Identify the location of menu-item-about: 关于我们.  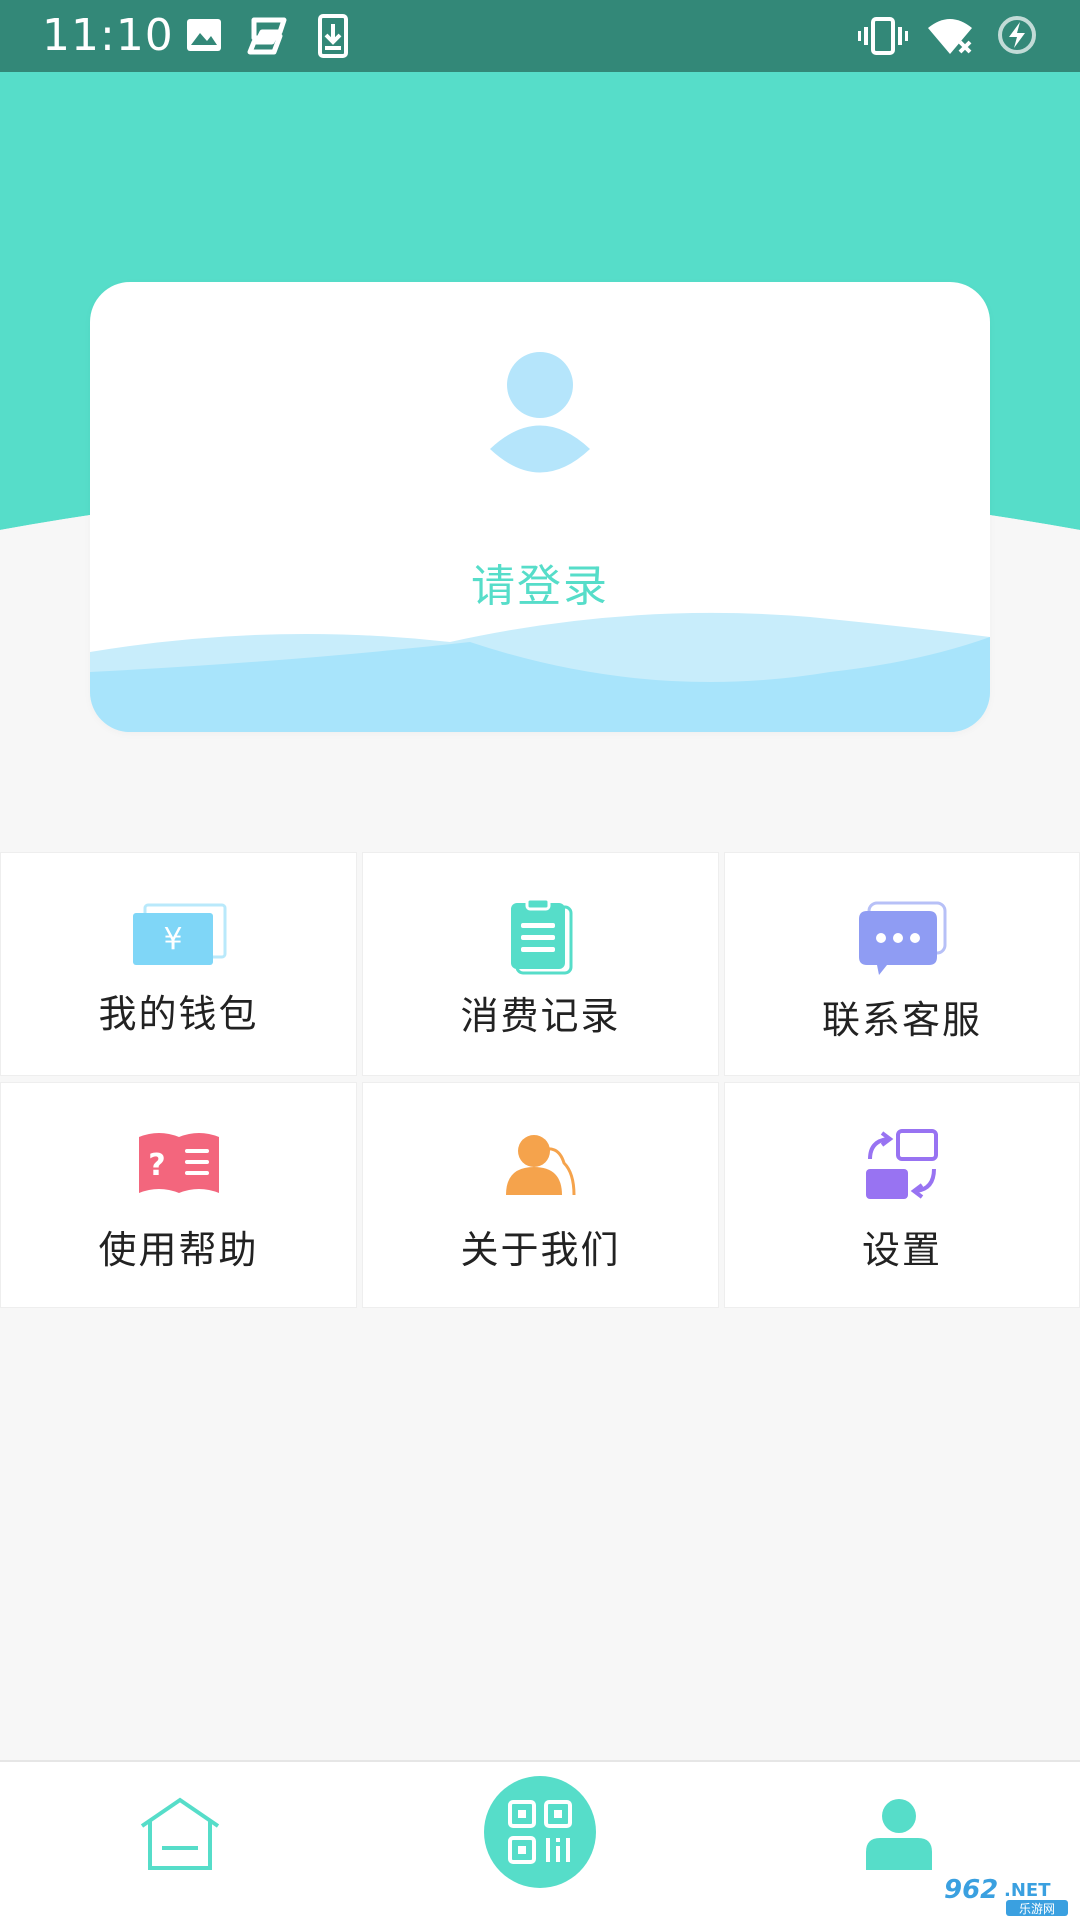
(540, 1195).